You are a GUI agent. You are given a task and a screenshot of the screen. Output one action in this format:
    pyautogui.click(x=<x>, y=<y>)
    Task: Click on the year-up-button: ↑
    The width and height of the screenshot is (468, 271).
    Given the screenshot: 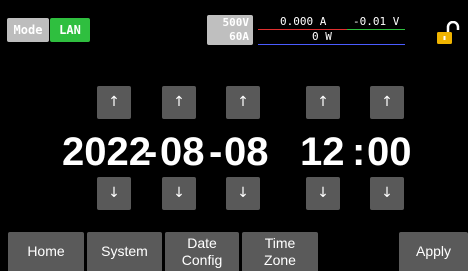 What is the action you would take?
    pyautogui.click(x=114, y=102)
    